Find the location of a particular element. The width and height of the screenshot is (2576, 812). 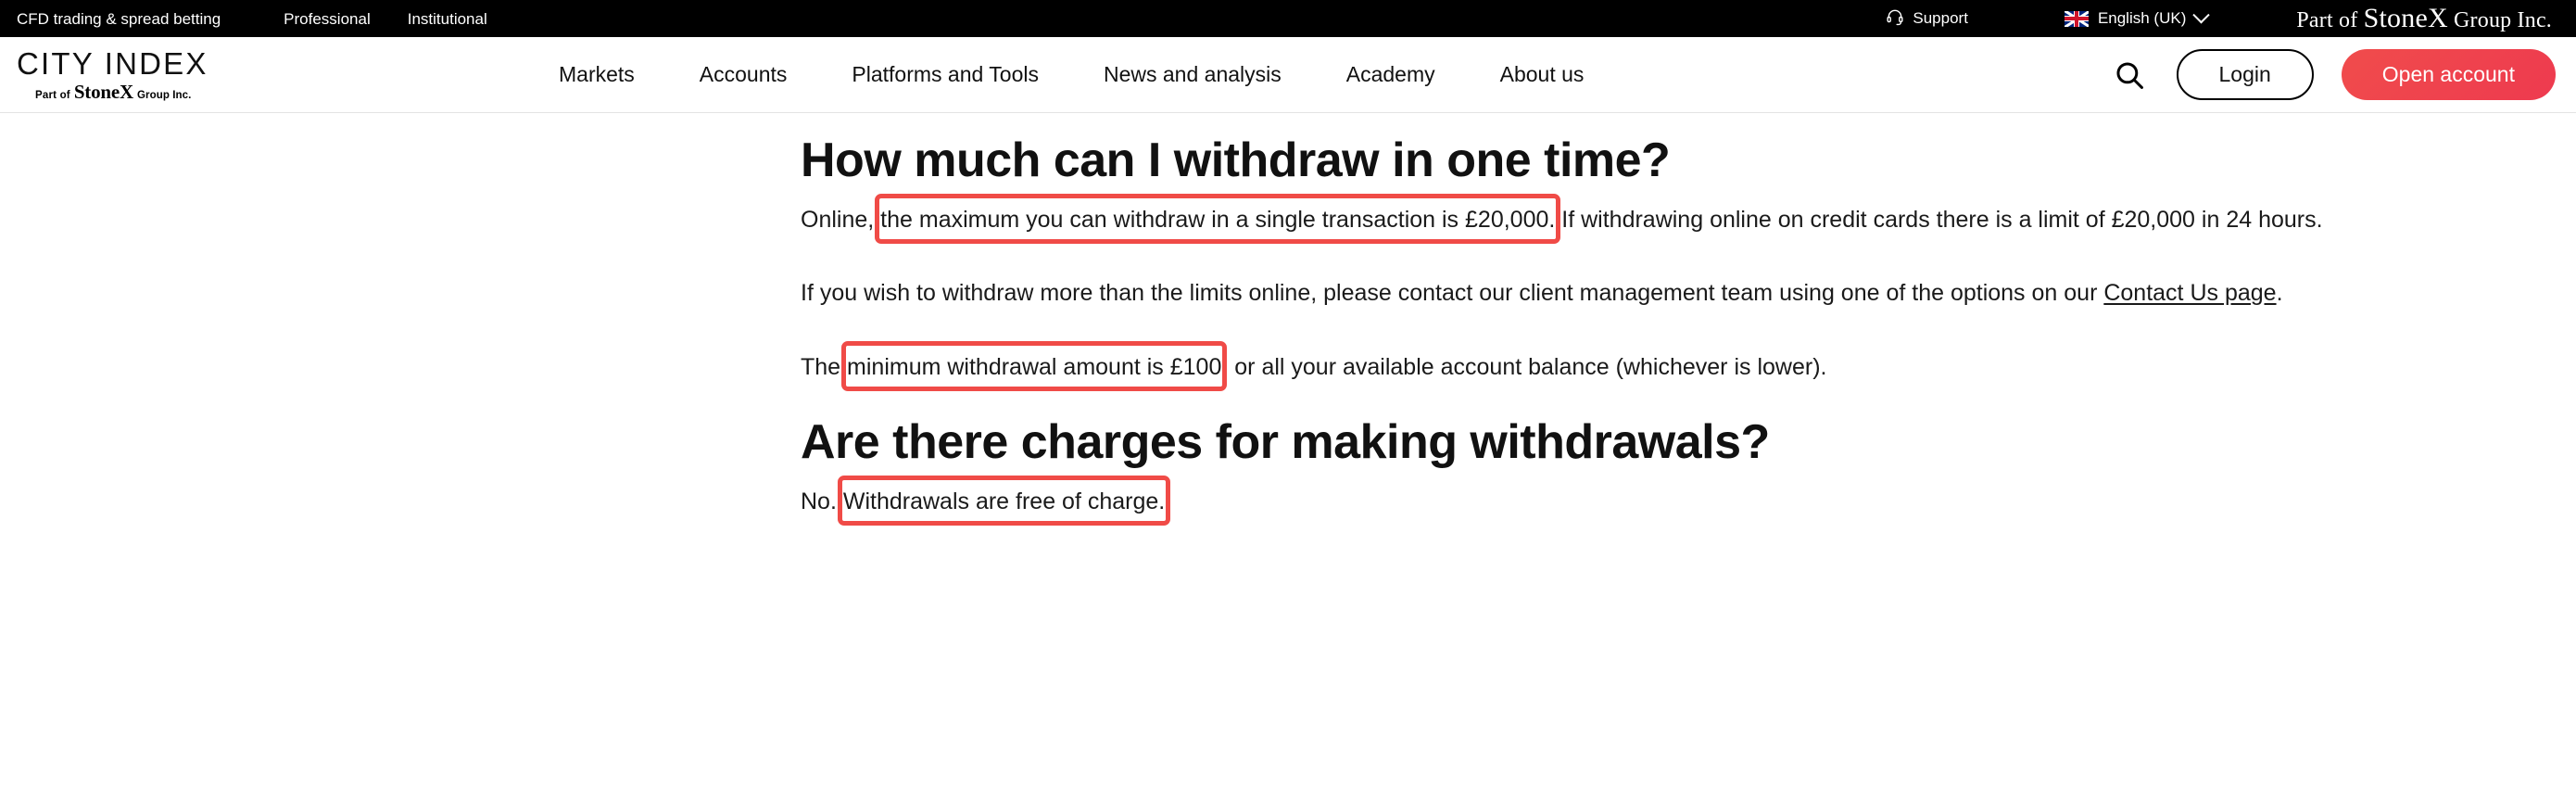

open-account-button: Open account is located at coordinates (2449, 74).